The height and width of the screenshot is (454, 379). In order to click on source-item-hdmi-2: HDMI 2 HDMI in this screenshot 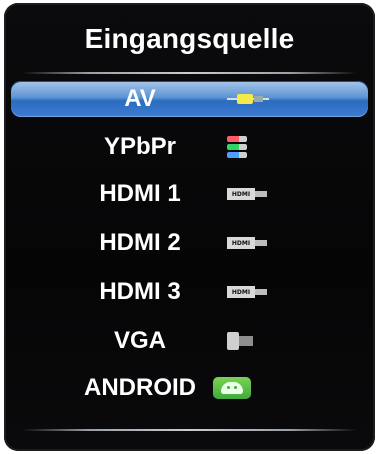, I will do `click(189, 243)`.